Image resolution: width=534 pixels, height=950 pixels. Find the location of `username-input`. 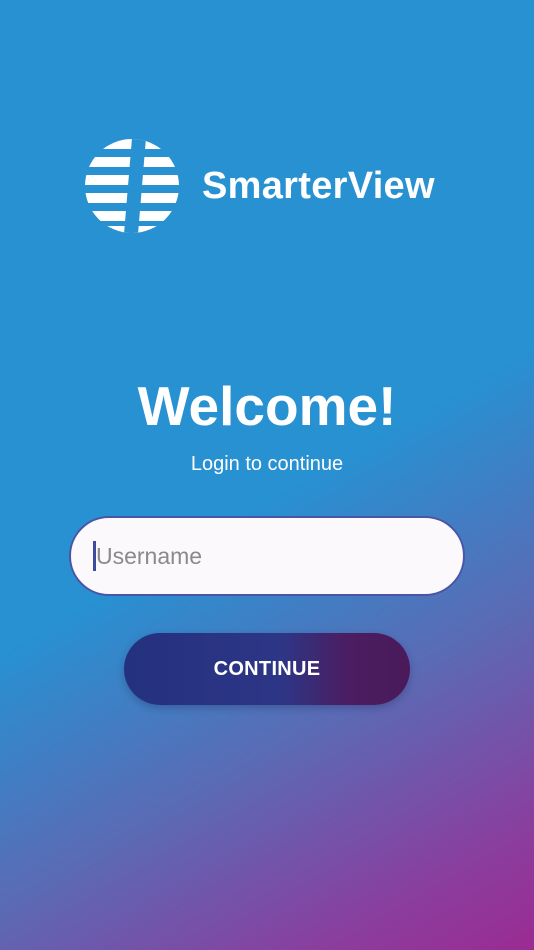

username-input is located at coordinates (266, 556).